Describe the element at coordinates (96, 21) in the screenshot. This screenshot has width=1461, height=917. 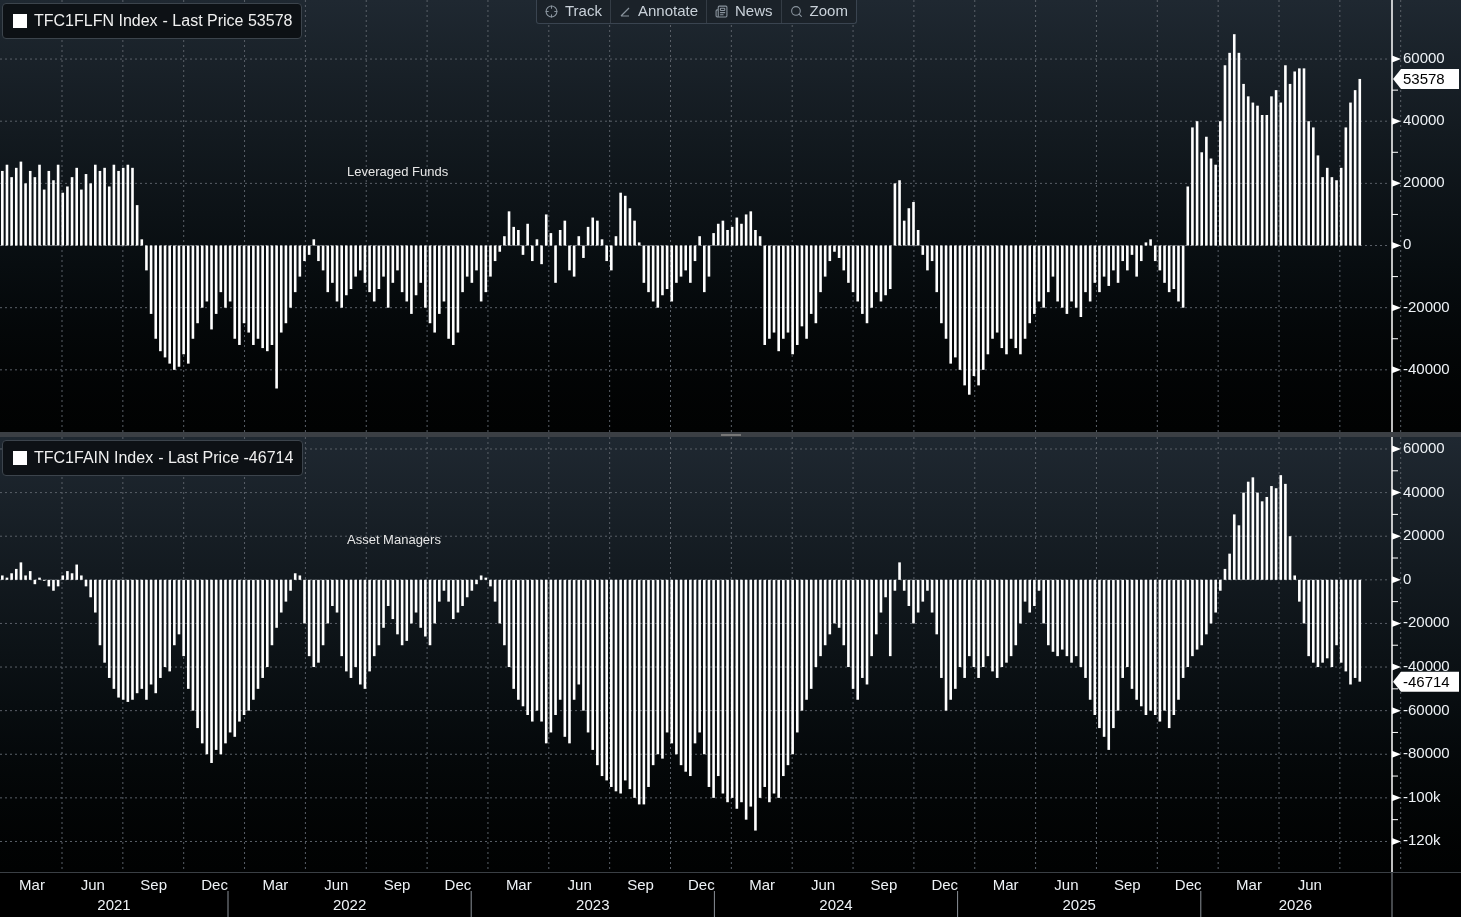
I see `series-name: TFC1FLFN Index` at that location.